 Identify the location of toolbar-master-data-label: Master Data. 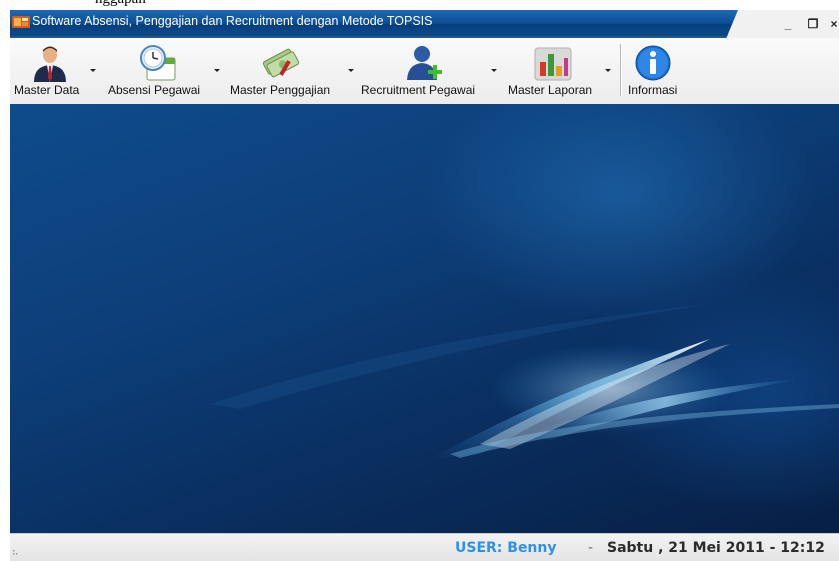
(47, 90).